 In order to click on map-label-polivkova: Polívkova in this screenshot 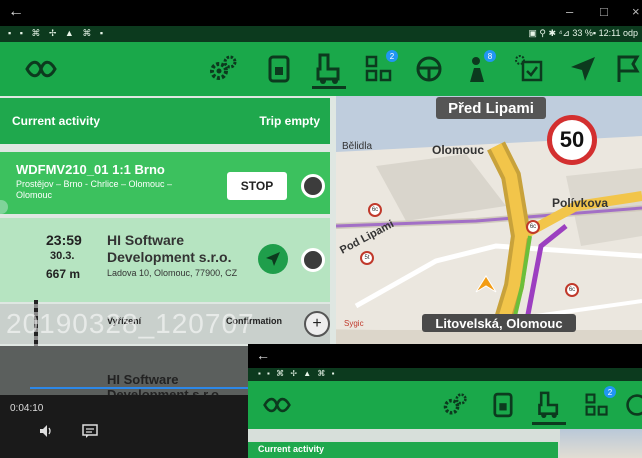, I will do `click(580, 203)`.